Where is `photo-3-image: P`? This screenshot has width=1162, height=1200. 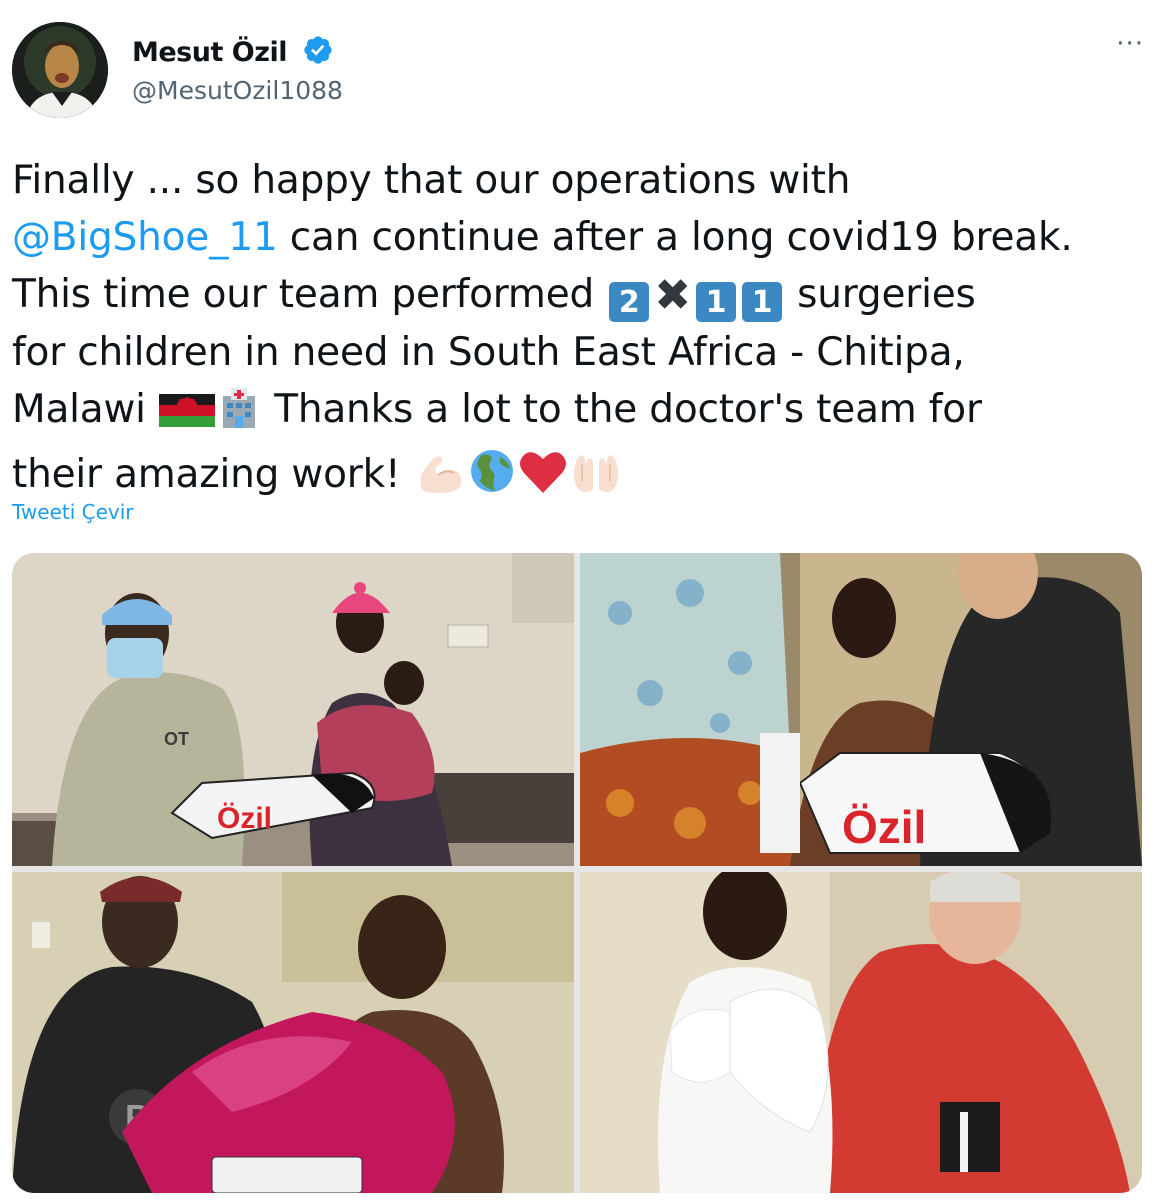 photo-3-image: P is located at coordinates (293, 1032).